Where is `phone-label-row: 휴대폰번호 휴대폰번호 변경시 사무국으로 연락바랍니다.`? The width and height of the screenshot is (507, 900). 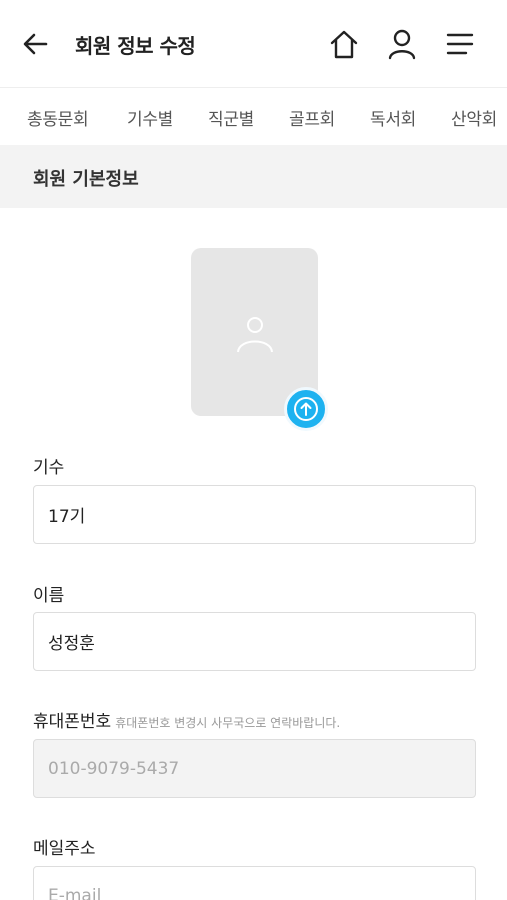 phone-label-row: 휴대폰번호 휴대폰번호 변경시 사무국으로 연락바랍니다. is located at coordinates (186, 719).